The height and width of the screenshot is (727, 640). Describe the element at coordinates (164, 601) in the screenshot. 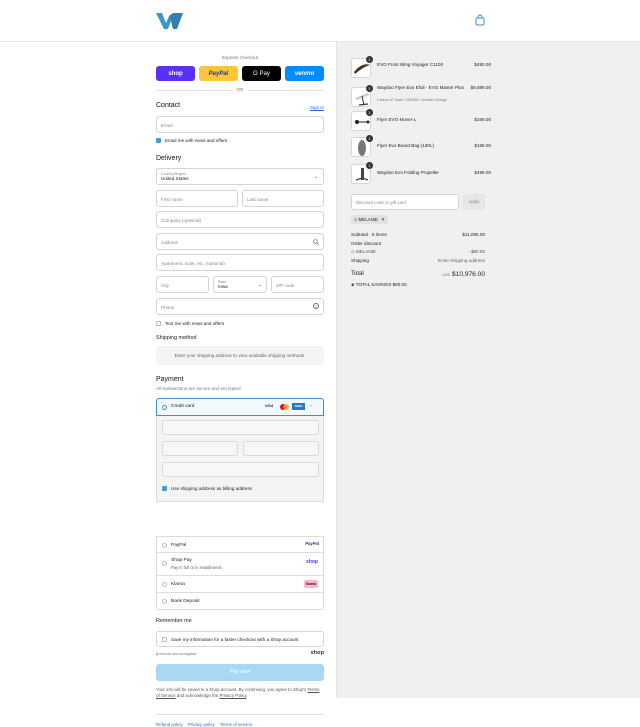

I see `bank-deposit-radio` at that location.